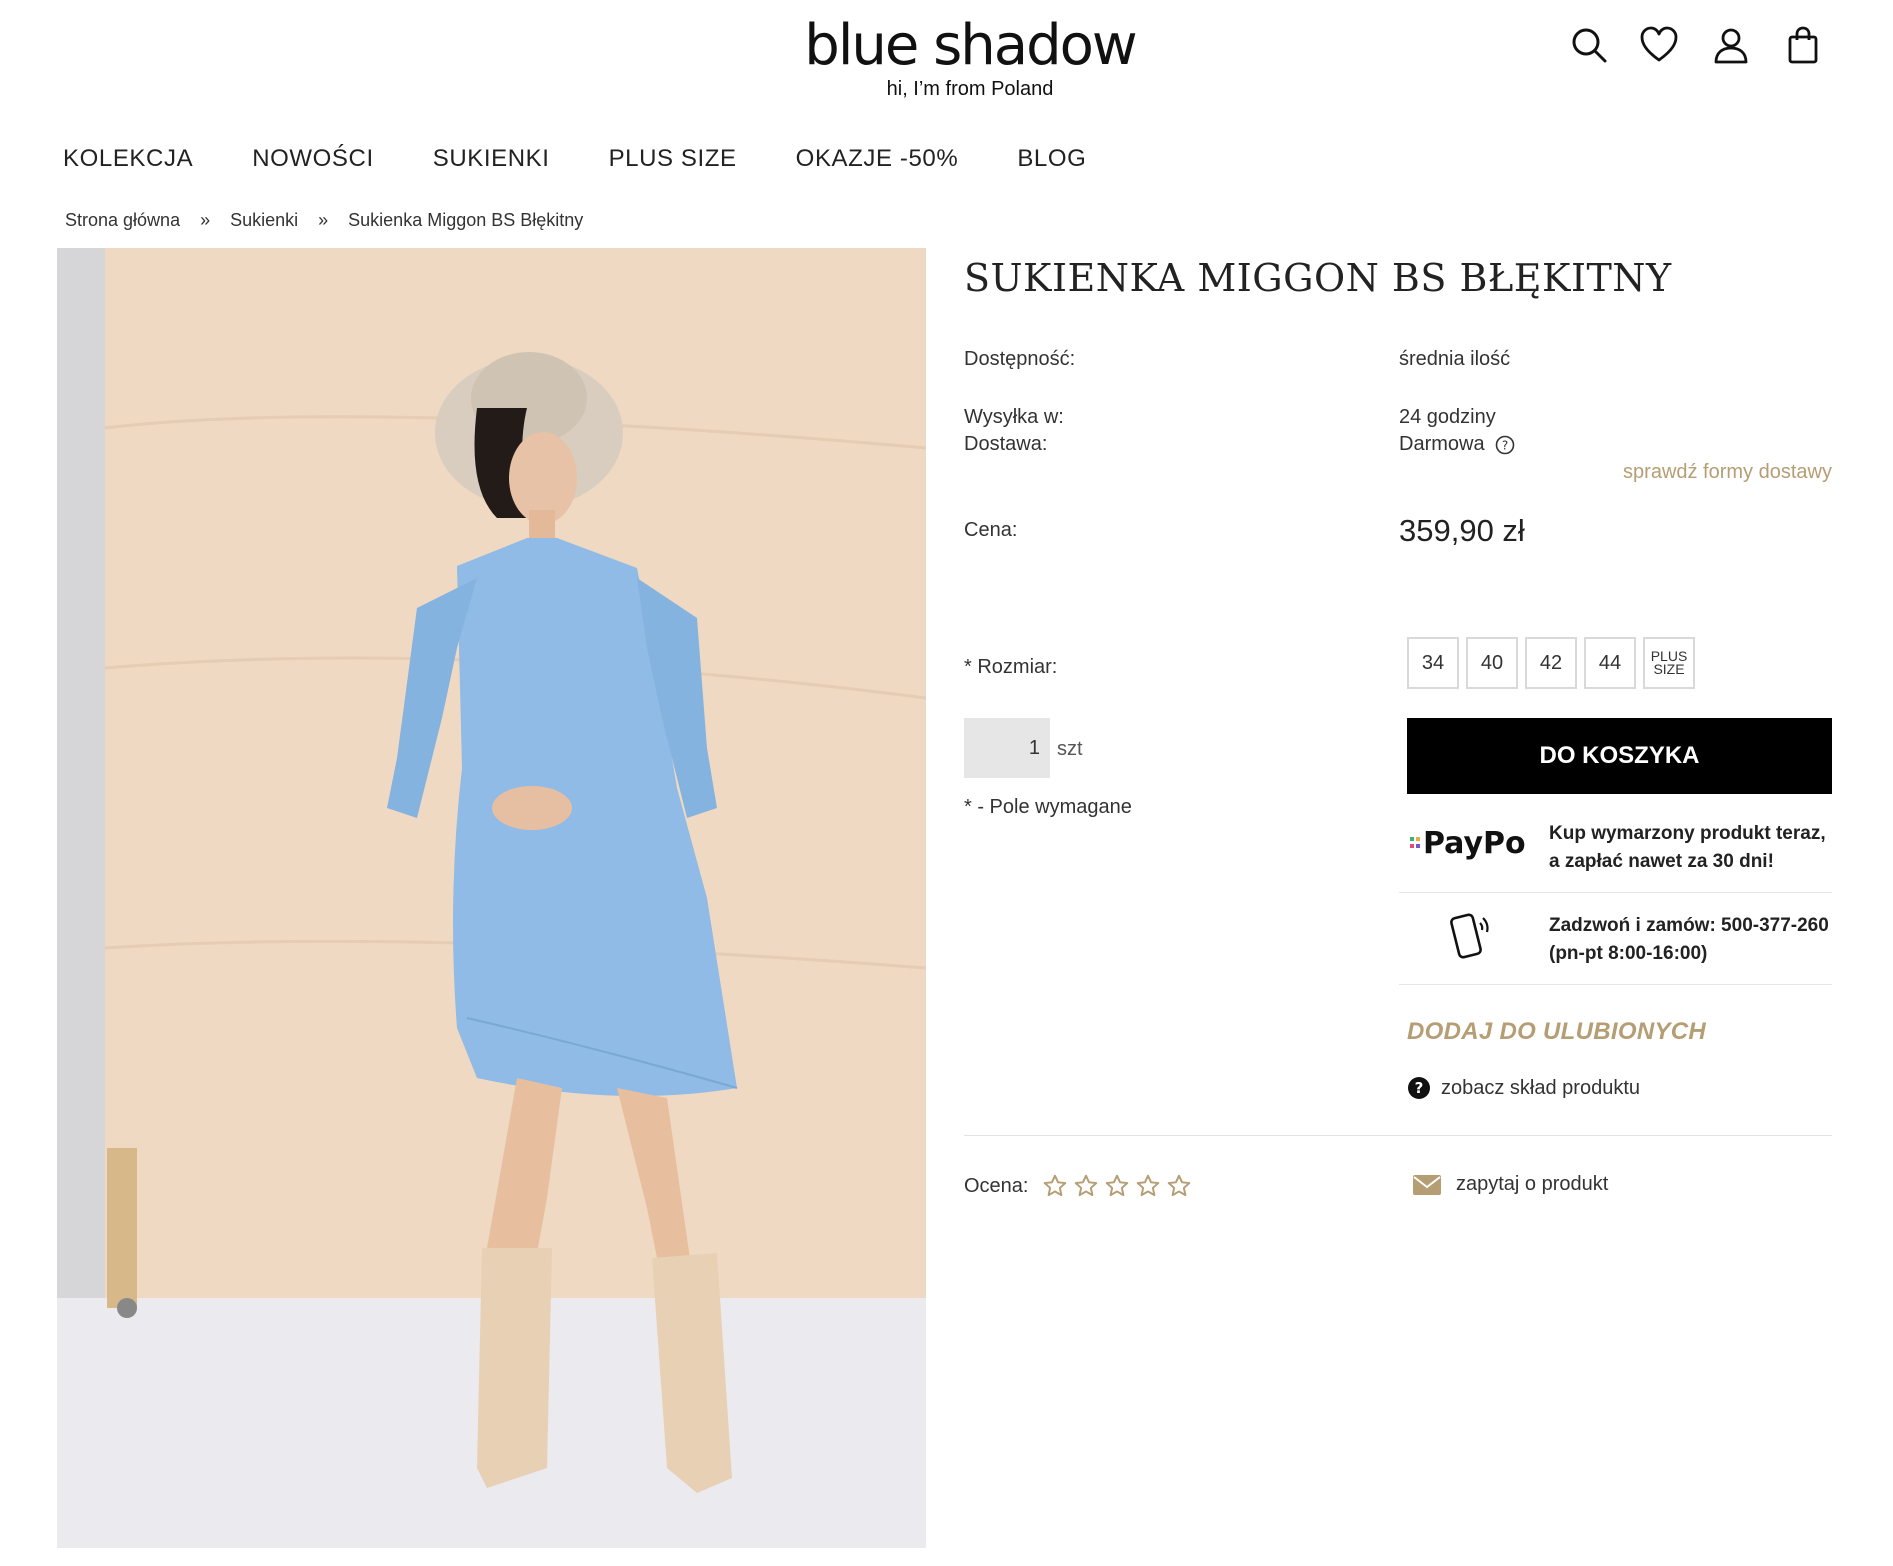  Describe the element at coordinates (1474, 843) in the screenshot. I see `paypo-logo-text: PayPo` at that location.